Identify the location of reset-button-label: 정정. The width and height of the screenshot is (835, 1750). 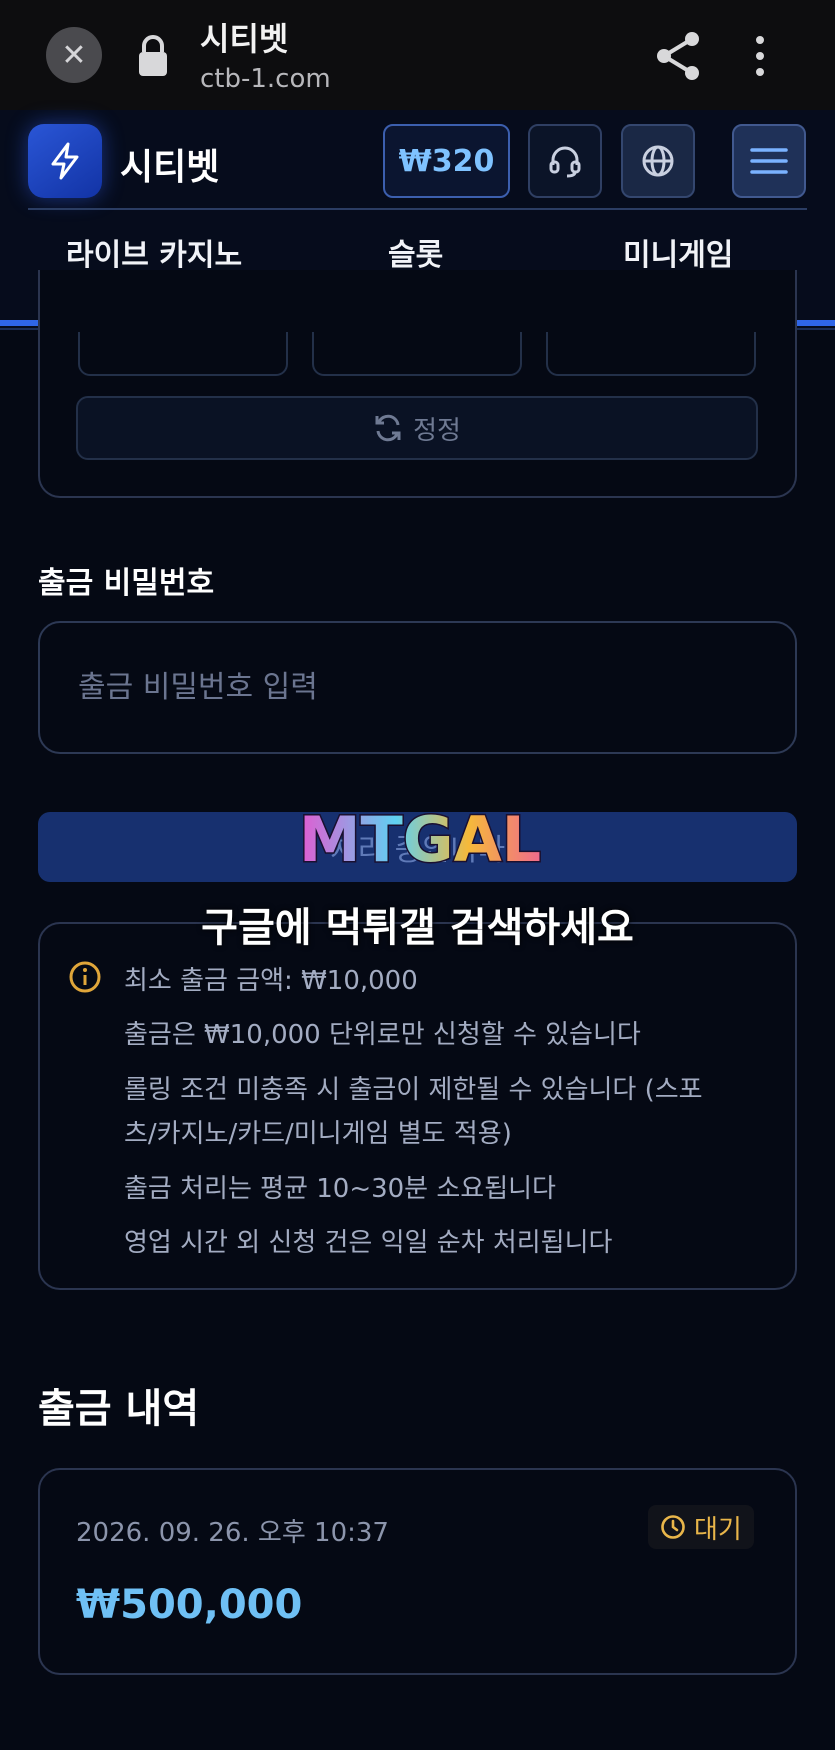
(437, 430).